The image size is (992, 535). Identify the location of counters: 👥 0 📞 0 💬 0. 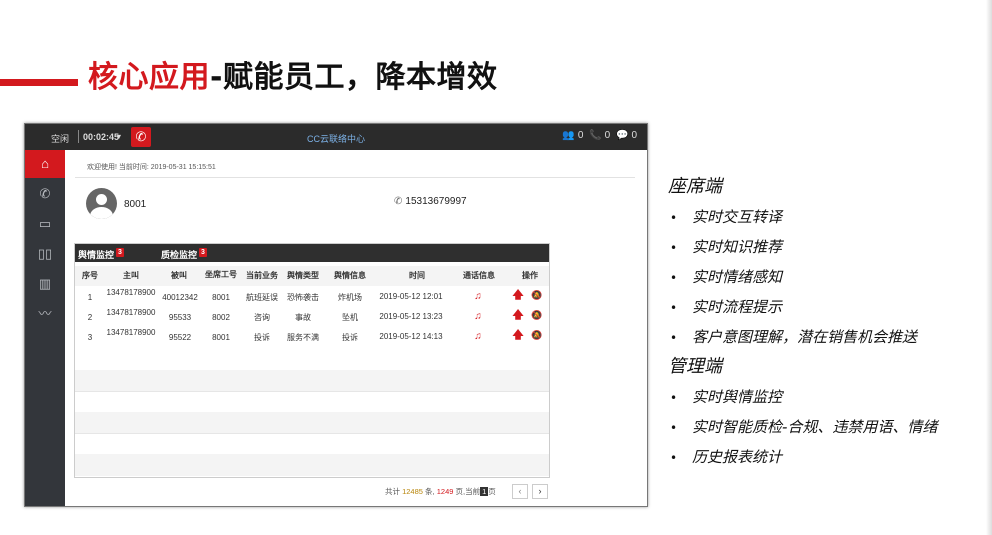
(598, 135).